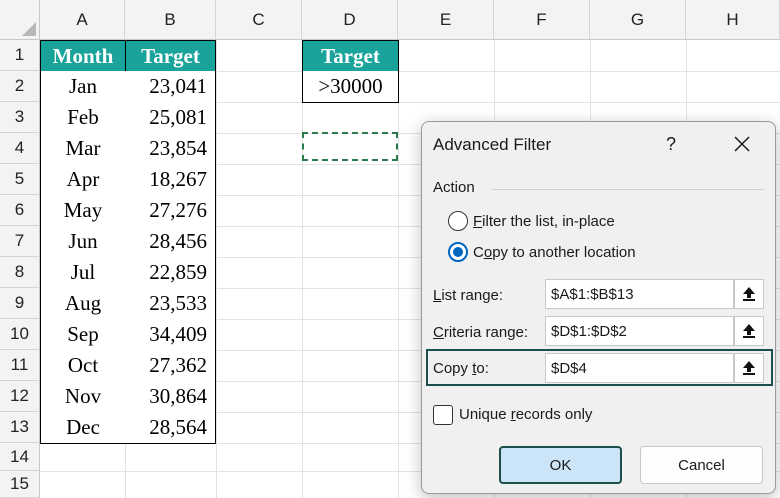 The image size is (780, 498). What do you see at coordinates (83, 118) in the screenshot?
I see `month-cell: Feb` at bounding box center [83, 118].